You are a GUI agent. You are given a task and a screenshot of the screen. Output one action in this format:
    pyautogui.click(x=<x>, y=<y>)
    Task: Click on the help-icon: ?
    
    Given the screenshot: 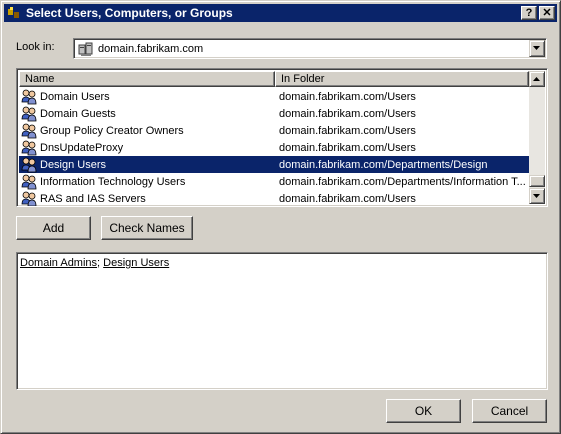 What is the action you would take?
    pyautogui.click(x=529, y=12)
    